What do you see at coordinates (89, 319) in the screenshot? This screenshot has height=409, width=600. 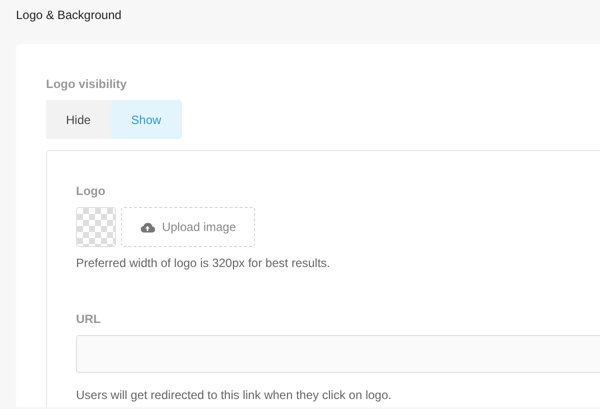 I see `field-label: URL` at bounding box center [89, 319].